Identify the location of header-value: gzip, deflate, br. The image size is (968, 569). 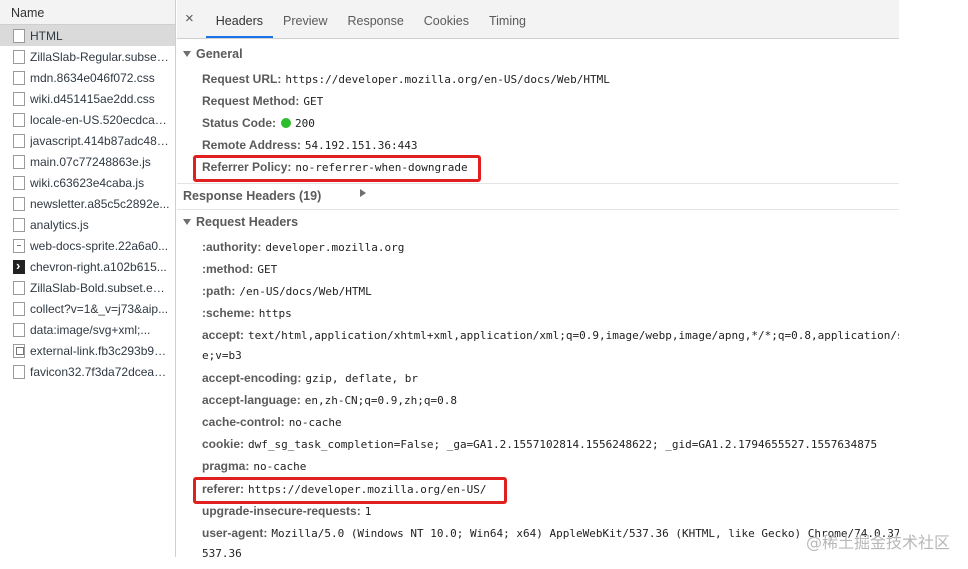
(361, 378).